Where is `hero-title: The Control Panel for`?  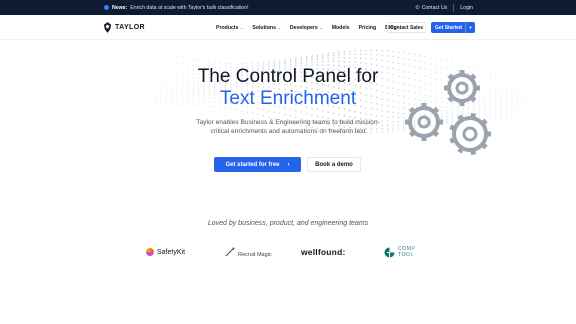 hero-title: The Control Panel for is located at coordinates (288, 76).